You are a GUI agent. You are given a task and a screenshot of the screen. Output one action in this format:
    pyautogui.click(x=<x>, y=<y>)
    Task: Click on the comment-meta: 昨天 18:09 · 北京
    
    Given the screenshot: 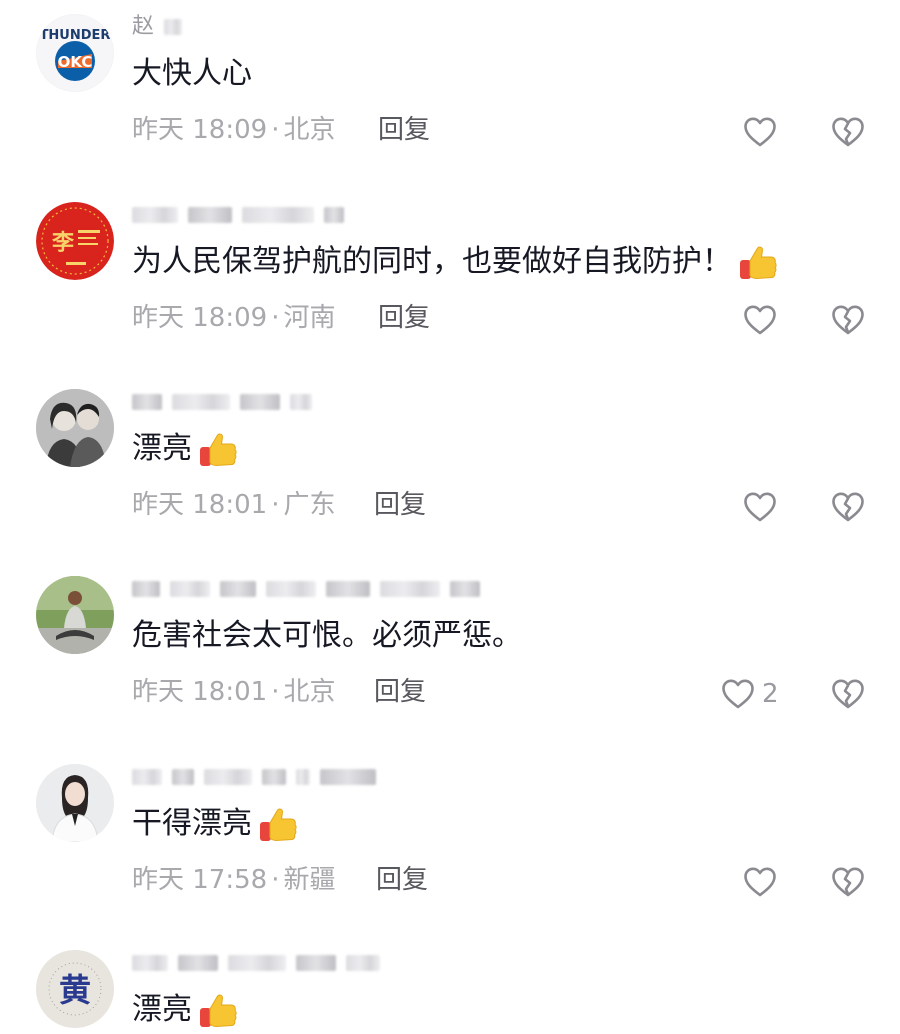 What is the action you would take?
    pyautogui.click(x=233, y=130)
    